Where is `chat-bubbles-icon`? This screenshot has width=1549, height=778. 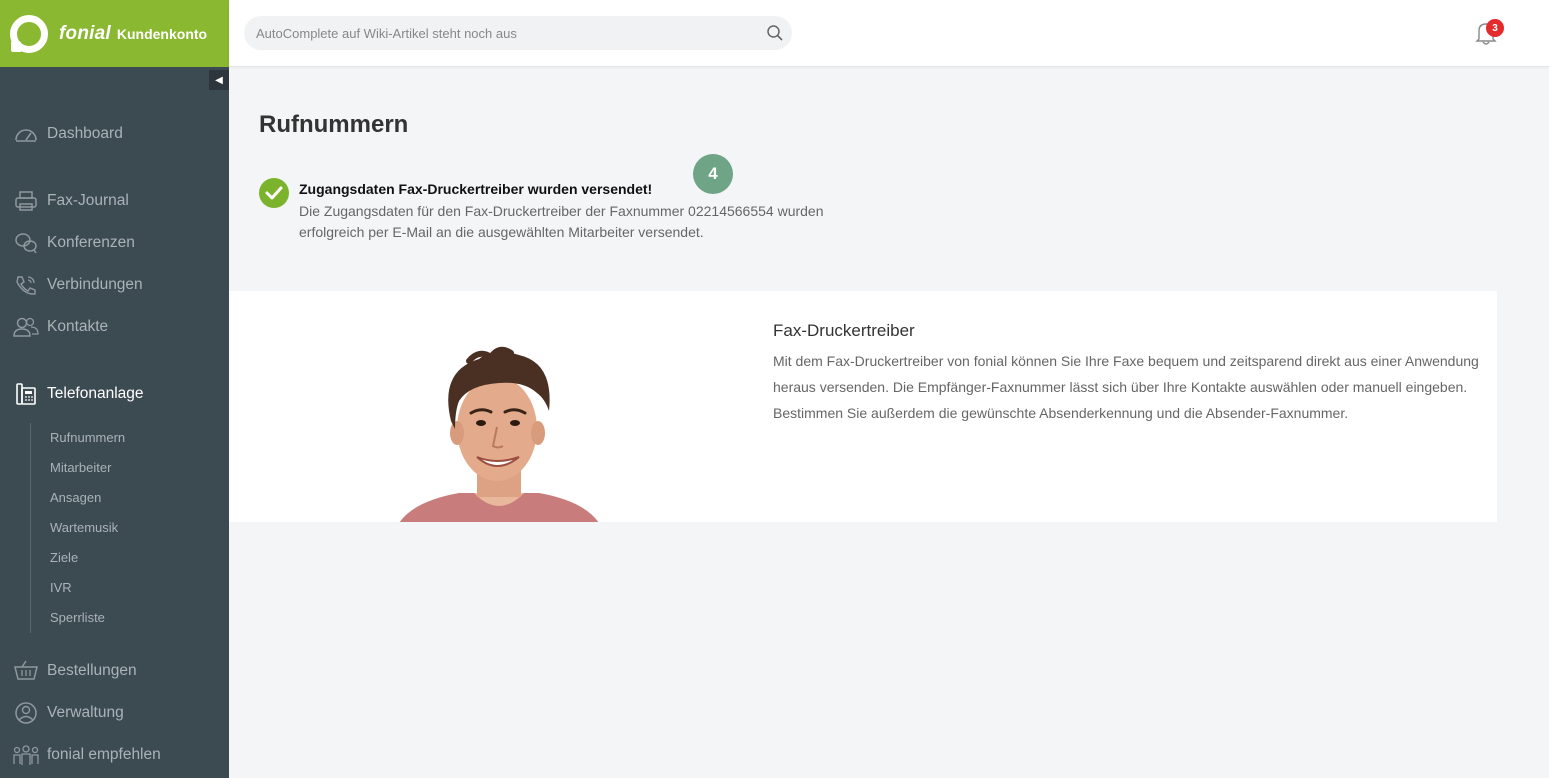 chat-bubbles-icon is located at coordinates (26, 243).